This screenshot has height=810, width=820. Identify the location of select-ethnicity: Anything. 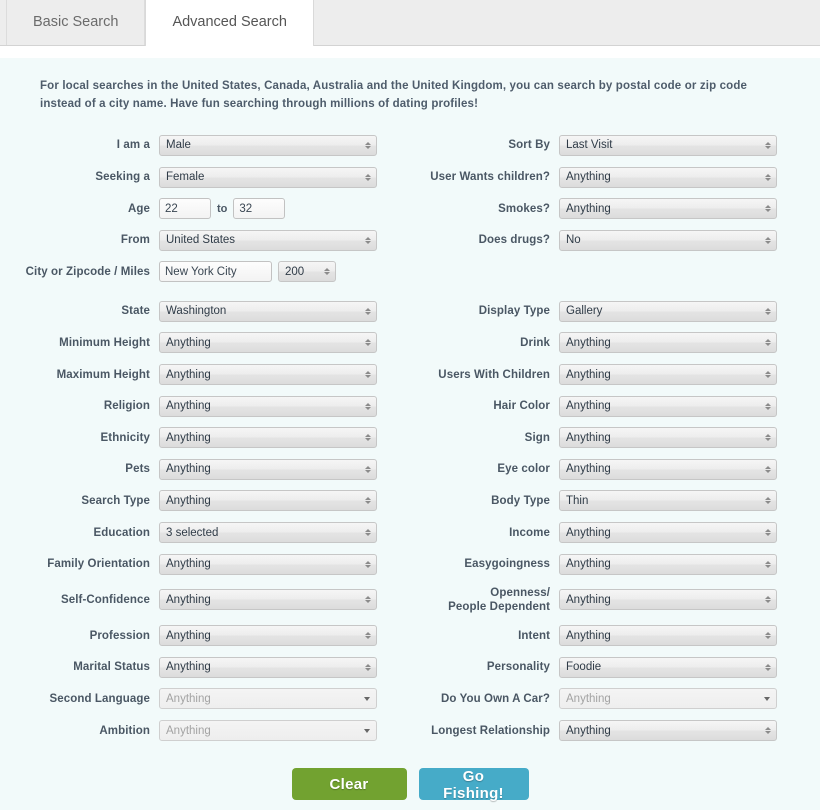
(268, 438).